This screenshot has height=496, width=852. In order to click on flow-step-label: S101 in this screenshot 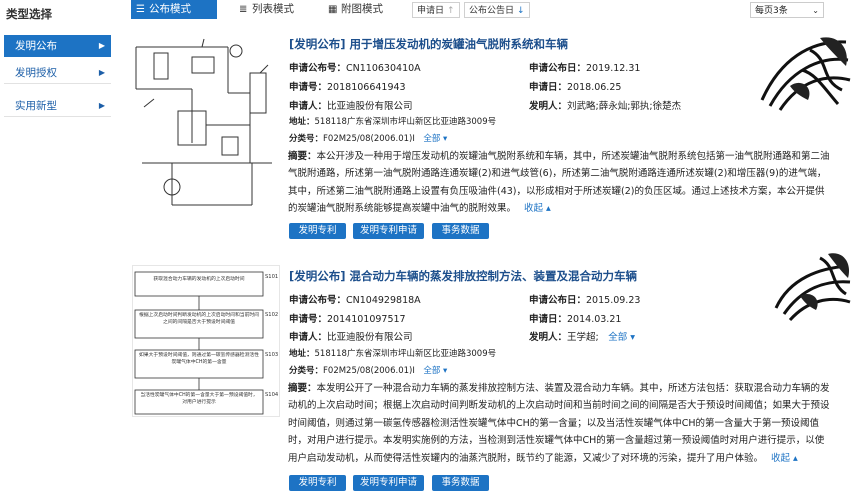, I will do `click(271, 277)`.